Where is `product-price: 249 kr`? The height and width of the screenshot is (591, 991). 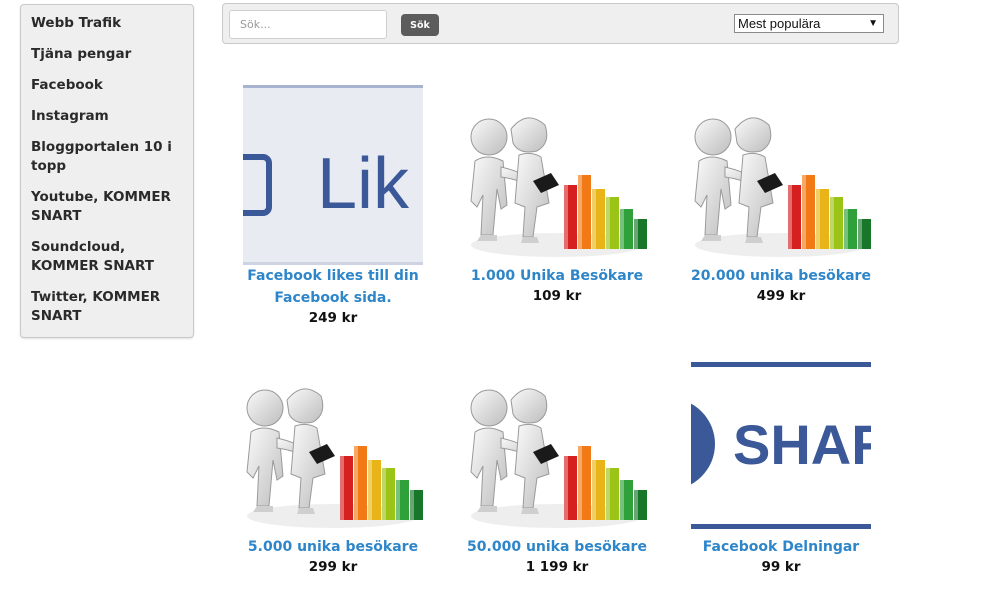
product-price: 249 kr is located at coordinates (333, 318).